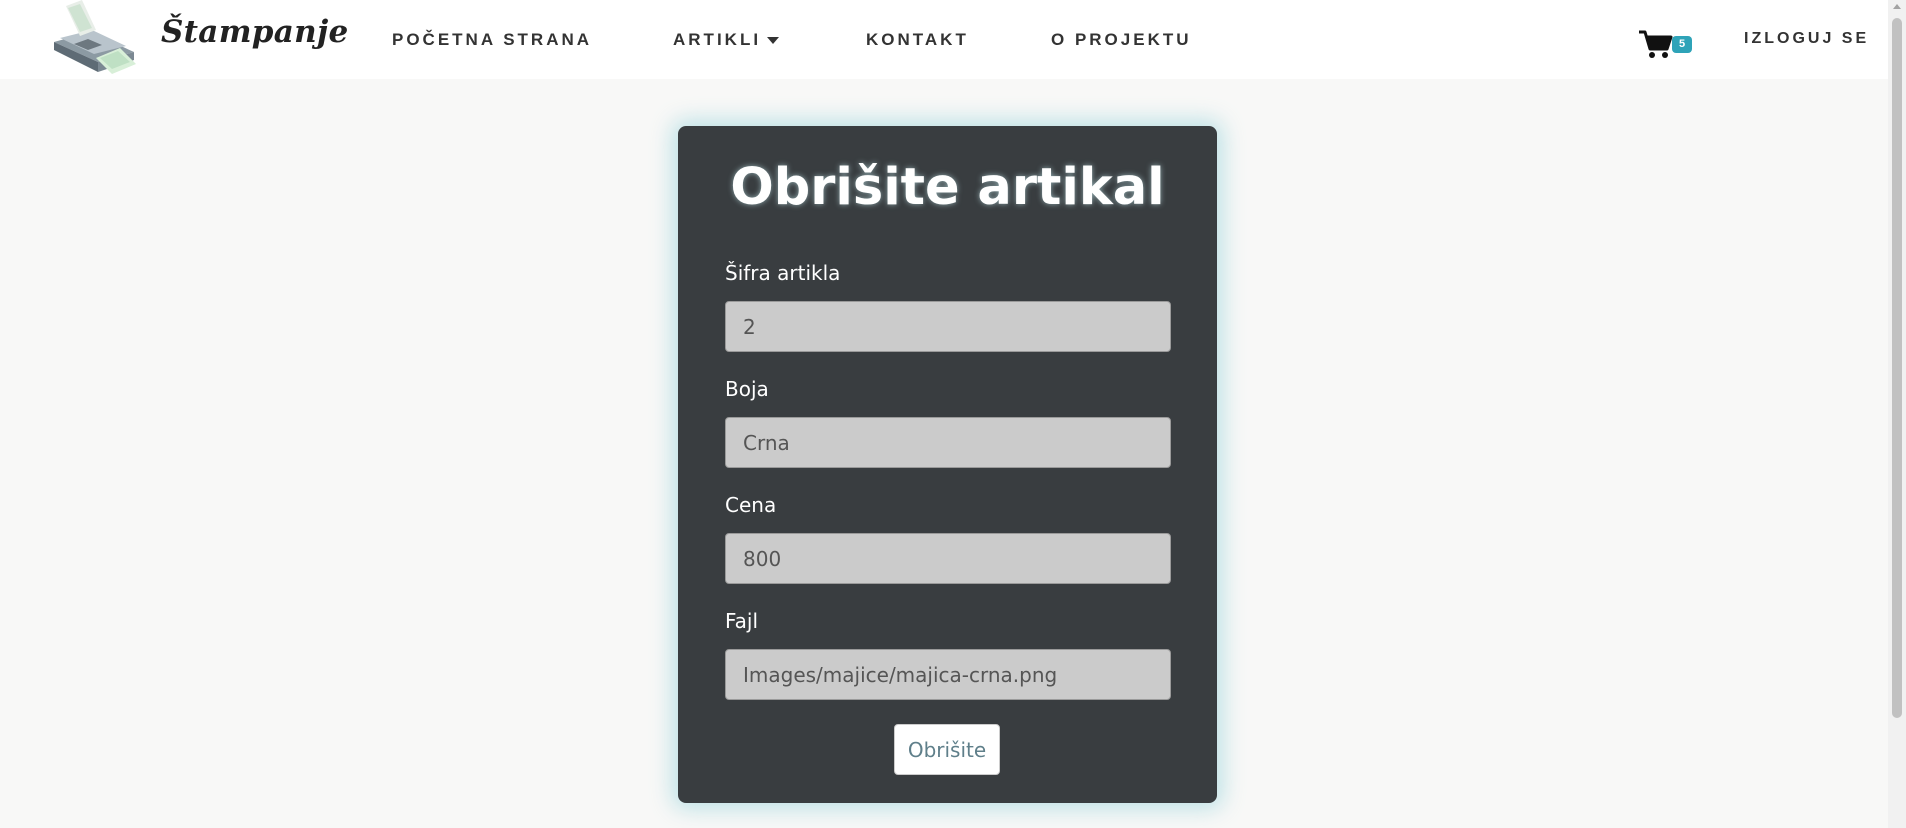 The height and width of the screenshot is (828, 1906). I want to click on nav-home-label: POČETNA STRANA, so click(492, 39).